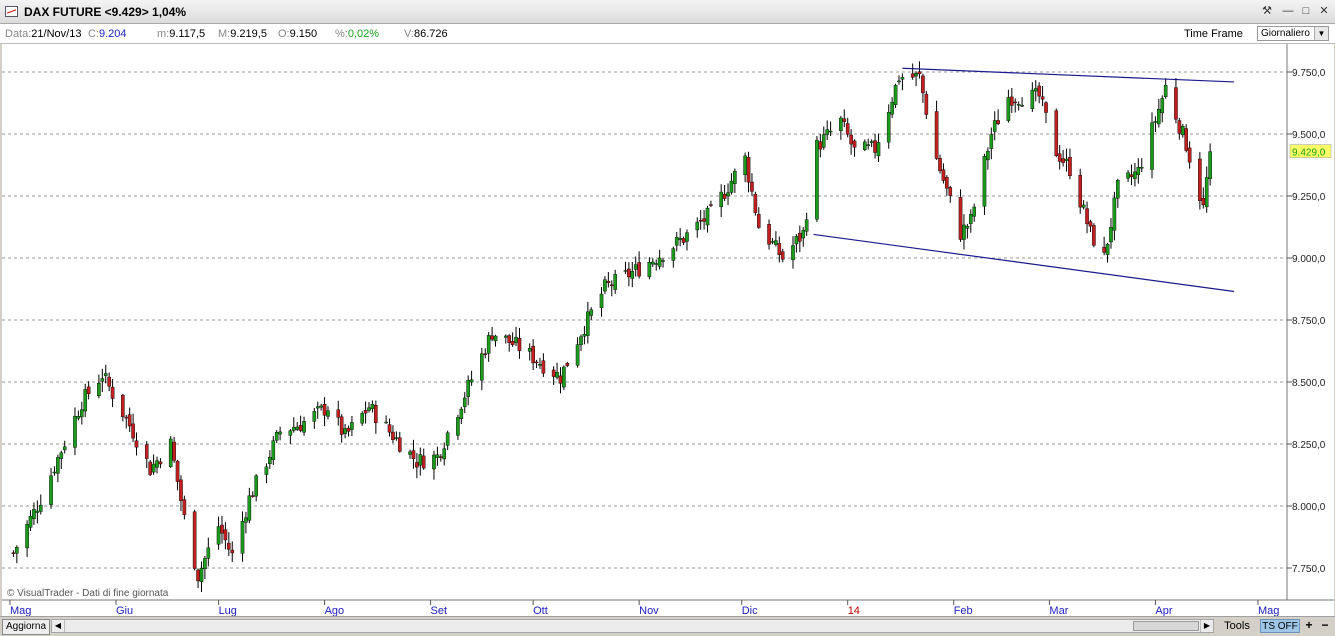 This screenshot has height=636, width=1335. Describe the element at coordinates (1309, 569) in the screenshot. I see `y-tick-label: 7.750,0` at that location.